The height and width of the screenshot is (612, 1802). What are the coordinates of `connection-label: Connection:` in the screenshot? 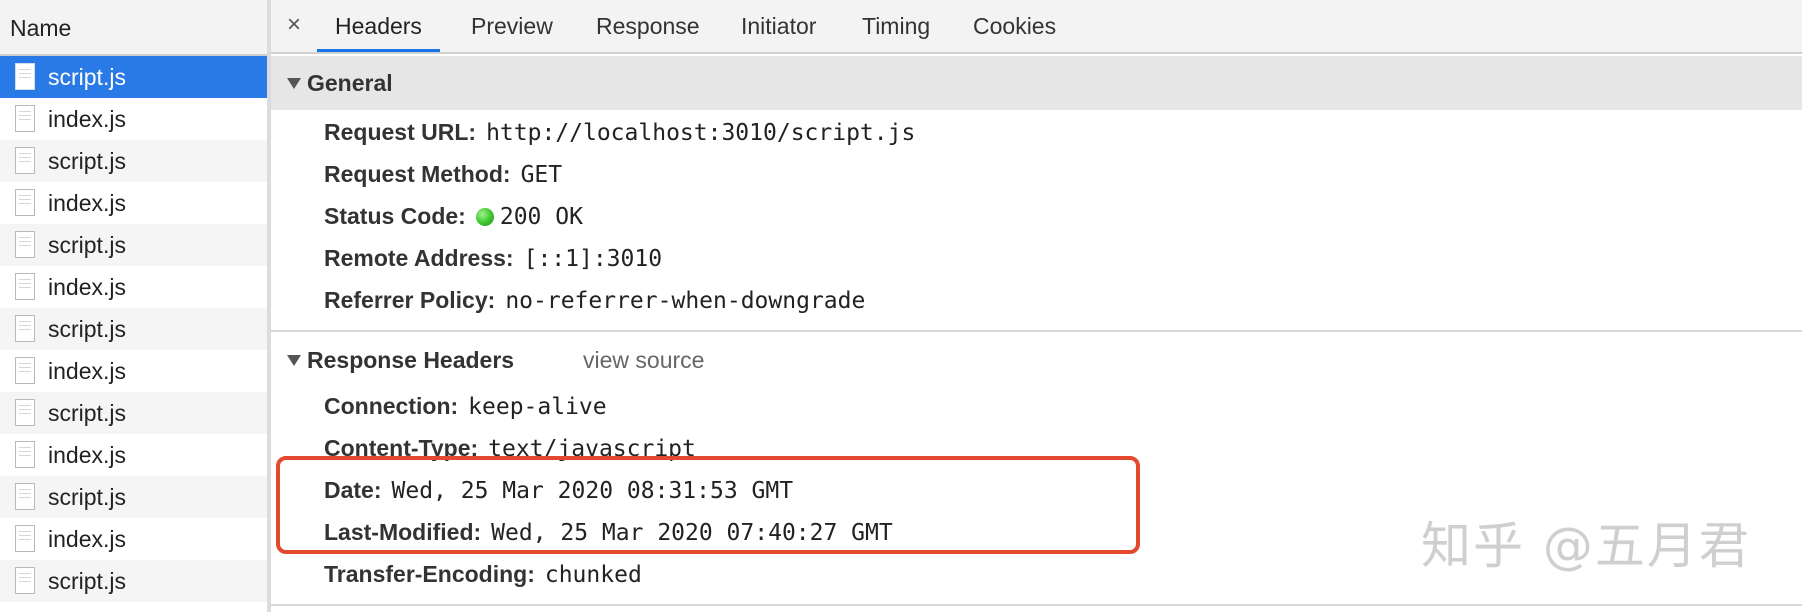 It's located at (391, 406).